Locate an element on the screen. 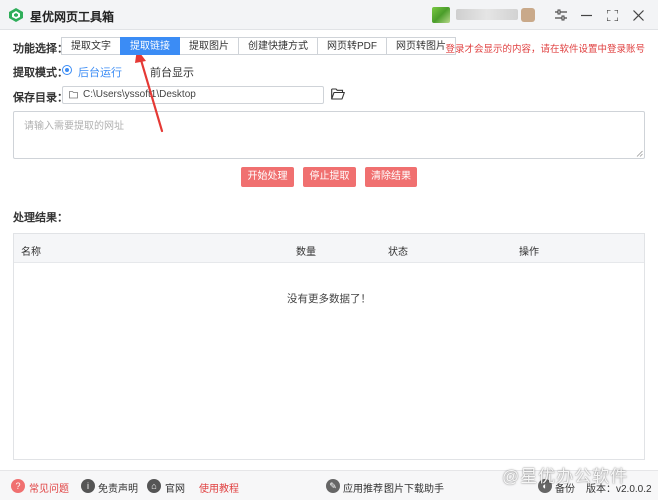 This screenshot has width=658, height=500. username: ████████ is located at coordinates (484, 13).